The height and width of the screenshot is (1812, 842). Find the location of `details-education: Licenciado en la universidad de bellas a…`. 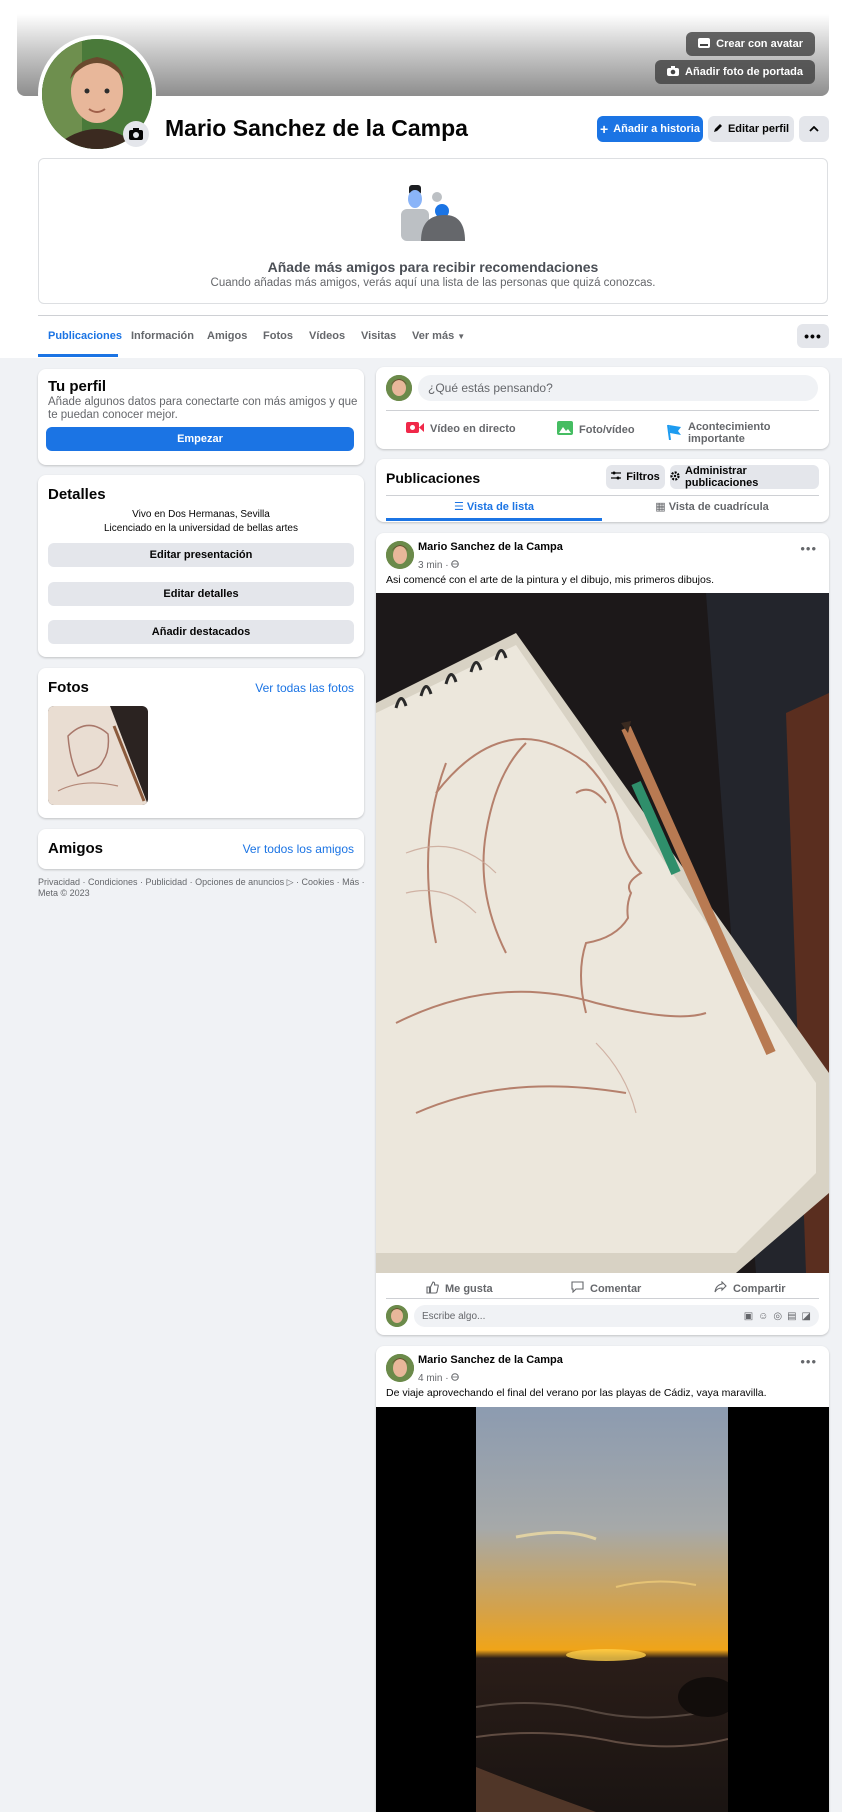

details-education: Licenciado en la universidad de bellas a… is located at coordinates (200, 528).